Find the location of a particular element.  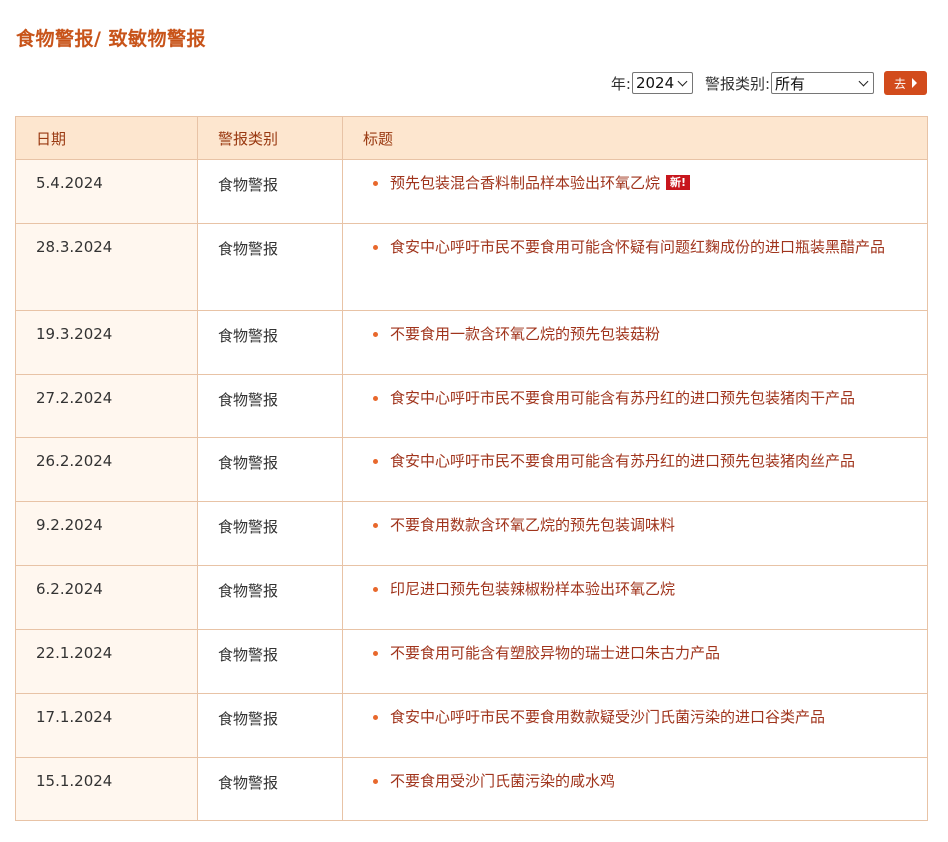

alert-title-link: 食安中心呼吁市民不要食用可能含有苏丹红的进口预先包装猪肉干产品 is located at coordinates (635, 398).